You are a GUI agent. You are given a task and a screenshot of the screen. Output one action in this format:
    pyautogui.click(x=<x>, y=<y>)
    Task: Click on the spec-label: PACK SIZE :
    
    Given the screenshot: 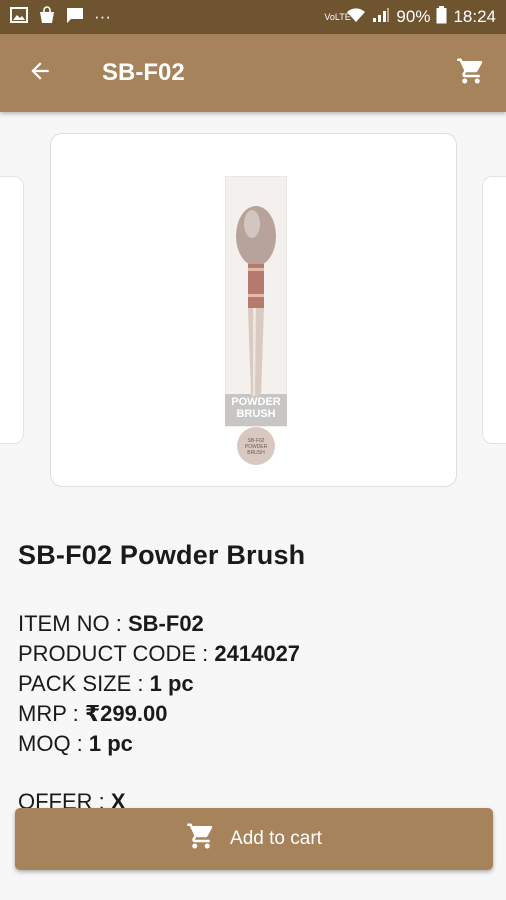 What is the action you would take?
    pyautogui.click(x=84, y=683)
    